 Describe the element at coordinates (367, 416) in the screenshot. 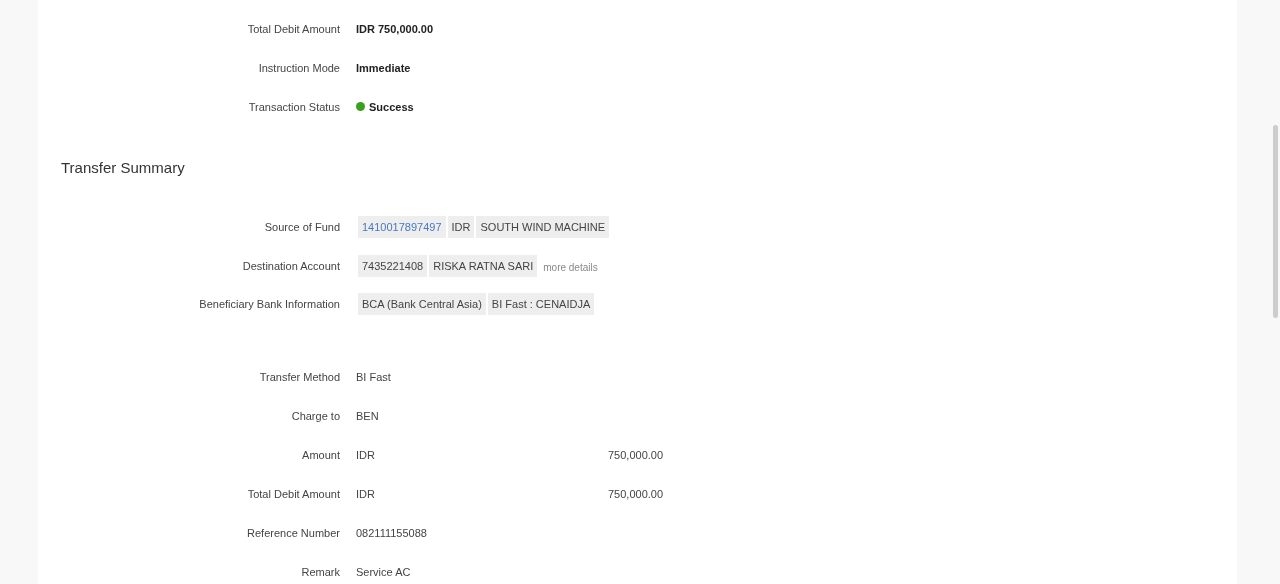

I see `field-value: BEN` at that location.